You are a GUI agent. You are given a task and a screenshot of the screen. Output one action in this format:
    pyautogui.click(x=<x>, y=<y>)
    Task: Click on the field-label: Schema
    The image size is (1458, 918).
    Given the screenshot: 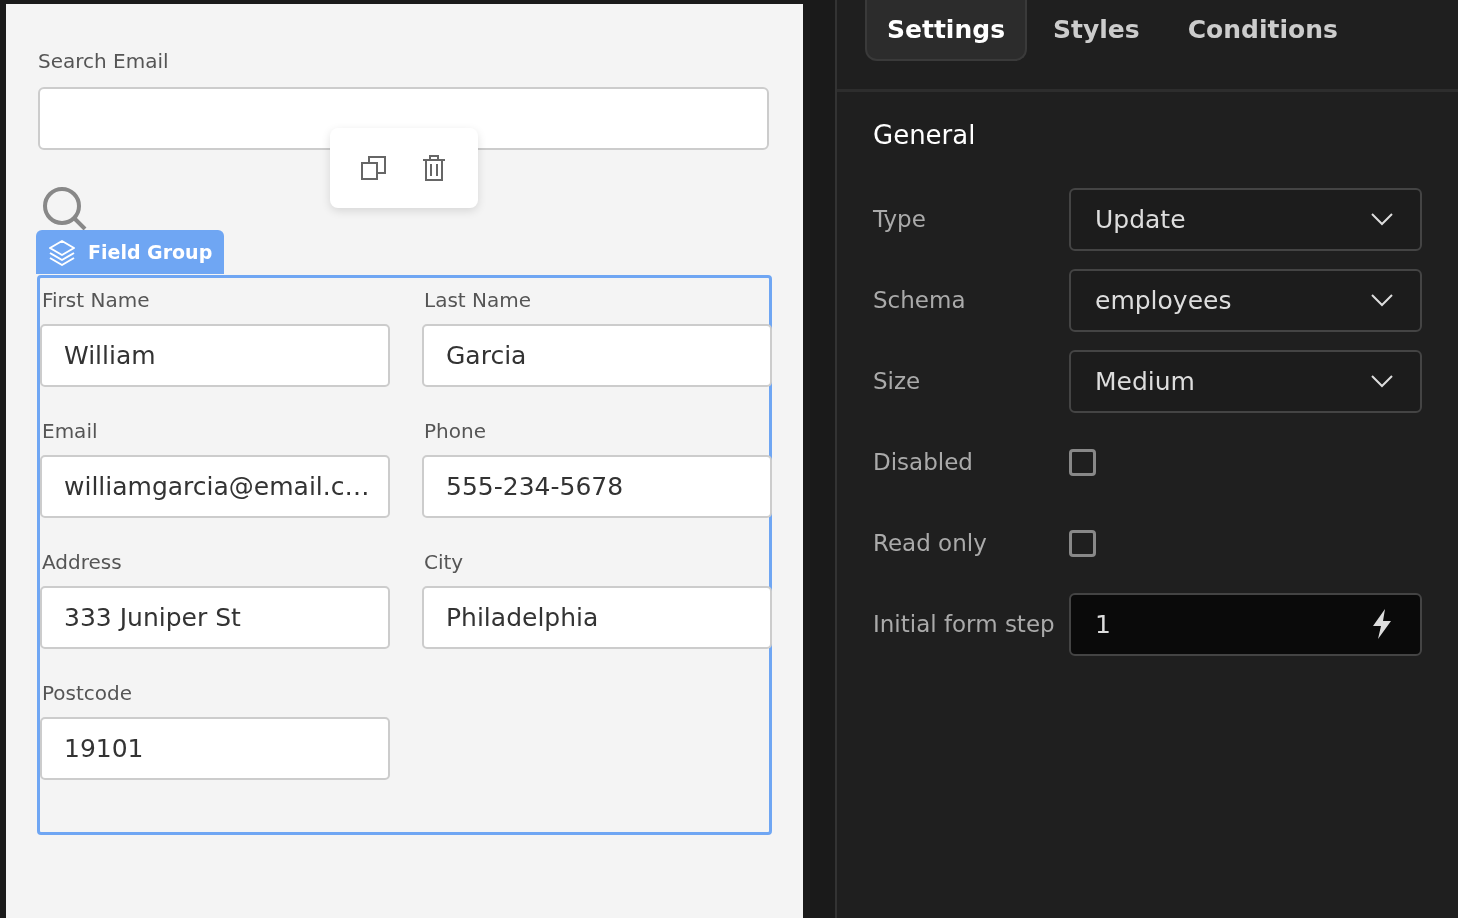 What is the action you would take?
    pyautogui.click(x=920, y=300)
    